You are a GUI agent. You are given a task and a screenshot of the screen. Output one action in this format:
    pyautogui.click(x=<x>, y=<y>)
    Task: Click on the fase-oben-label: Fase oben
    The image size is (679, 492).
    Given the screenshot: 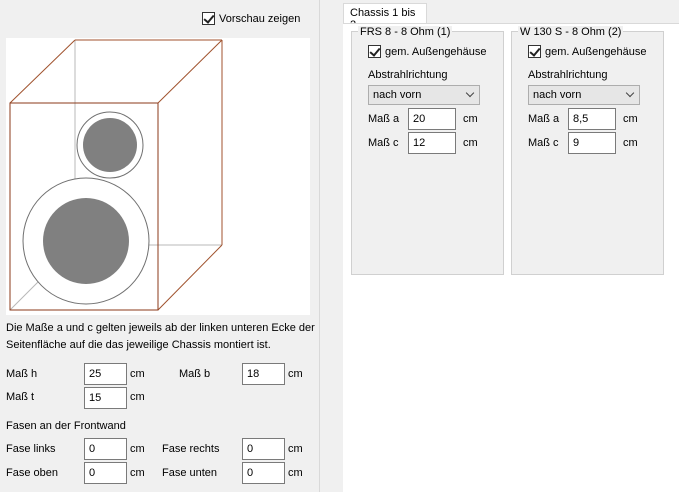 What is the action you would take?
    pyautogui.click(x=32, y=473)
    